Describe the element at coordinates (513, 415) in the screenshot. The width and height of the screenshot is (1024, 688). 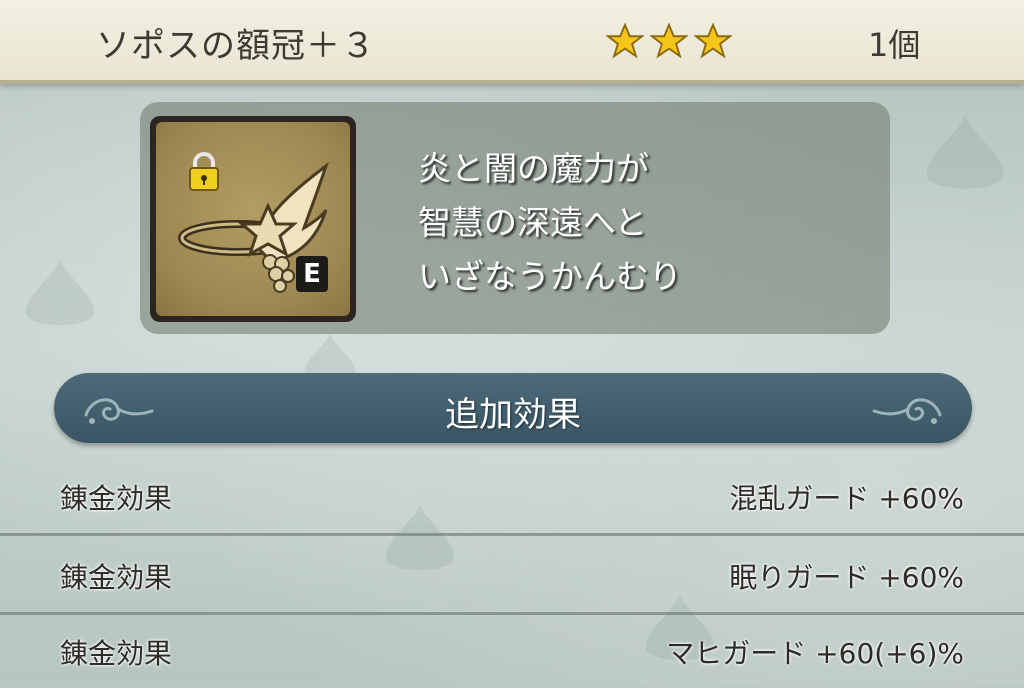
I see `section-title: 追加効果` at that location.